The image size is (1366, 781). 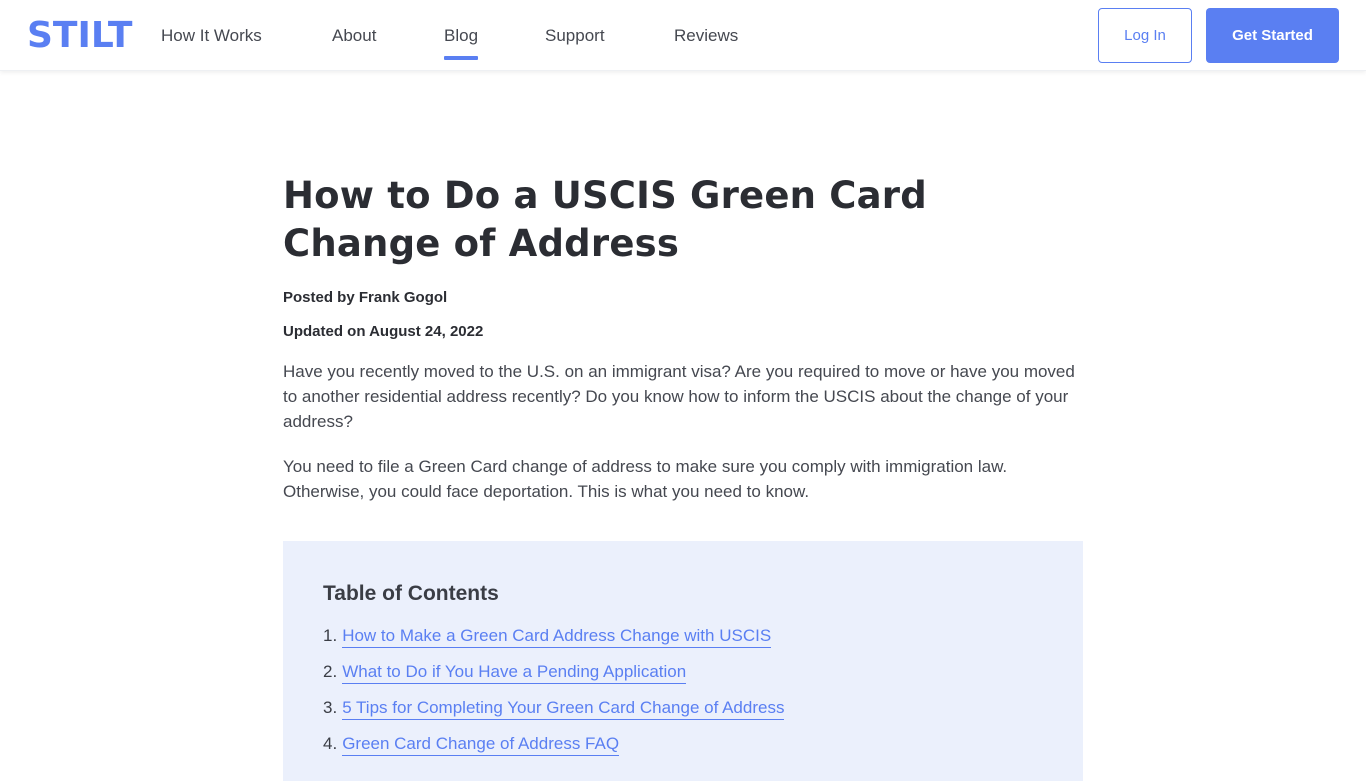 I want to click on get-started-button: Get Started, so click(x=1272, y=35).